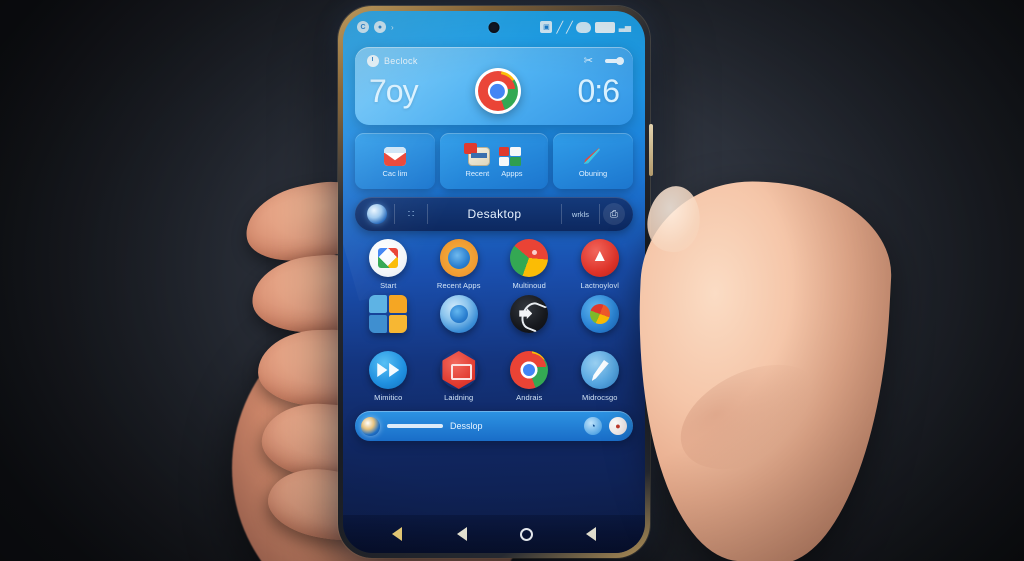 The height and width of the screenshot is (561, 1024). What do you see at coordinates (388, 258) in the screenshot?
I see `start-menu-icon` at bounding box center [388, 258].